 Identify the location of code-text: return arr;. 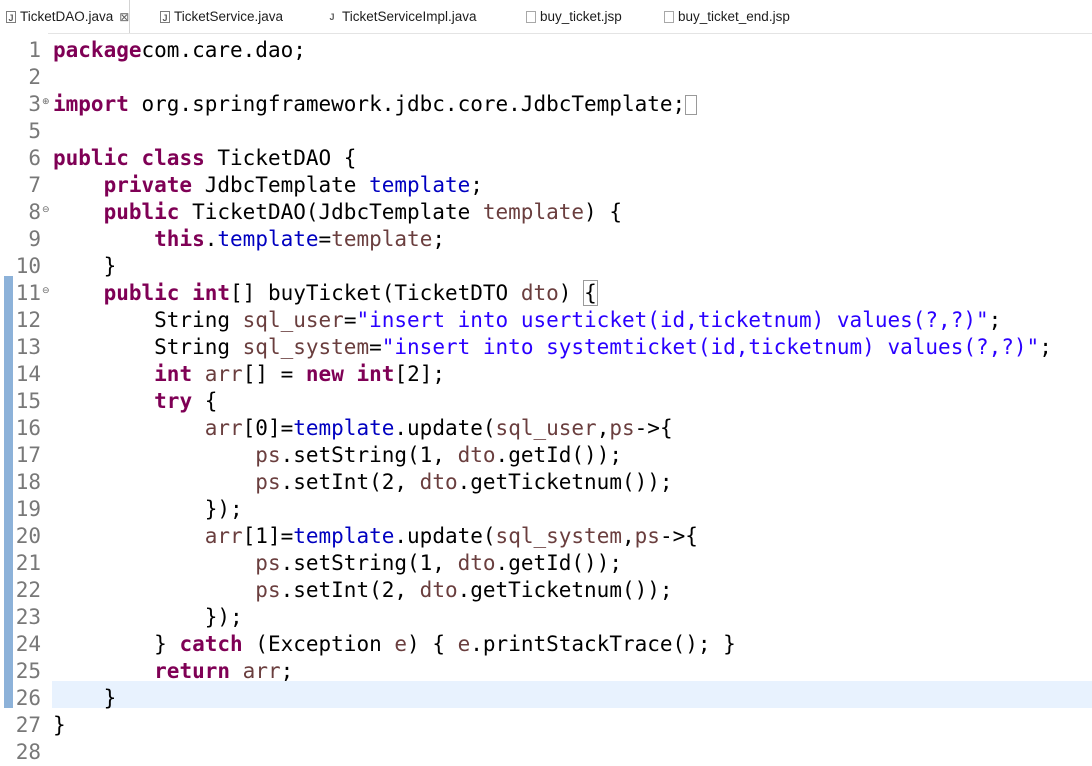
(224, 671).